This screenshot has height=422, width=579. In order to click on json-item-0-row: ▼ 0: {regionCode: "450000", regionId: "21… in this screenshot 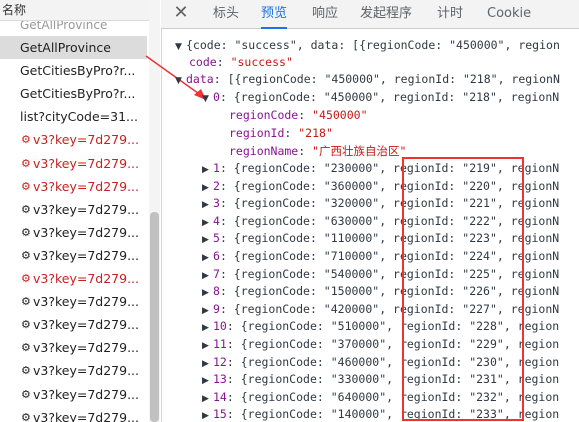, I will do `click(380, 97)`.